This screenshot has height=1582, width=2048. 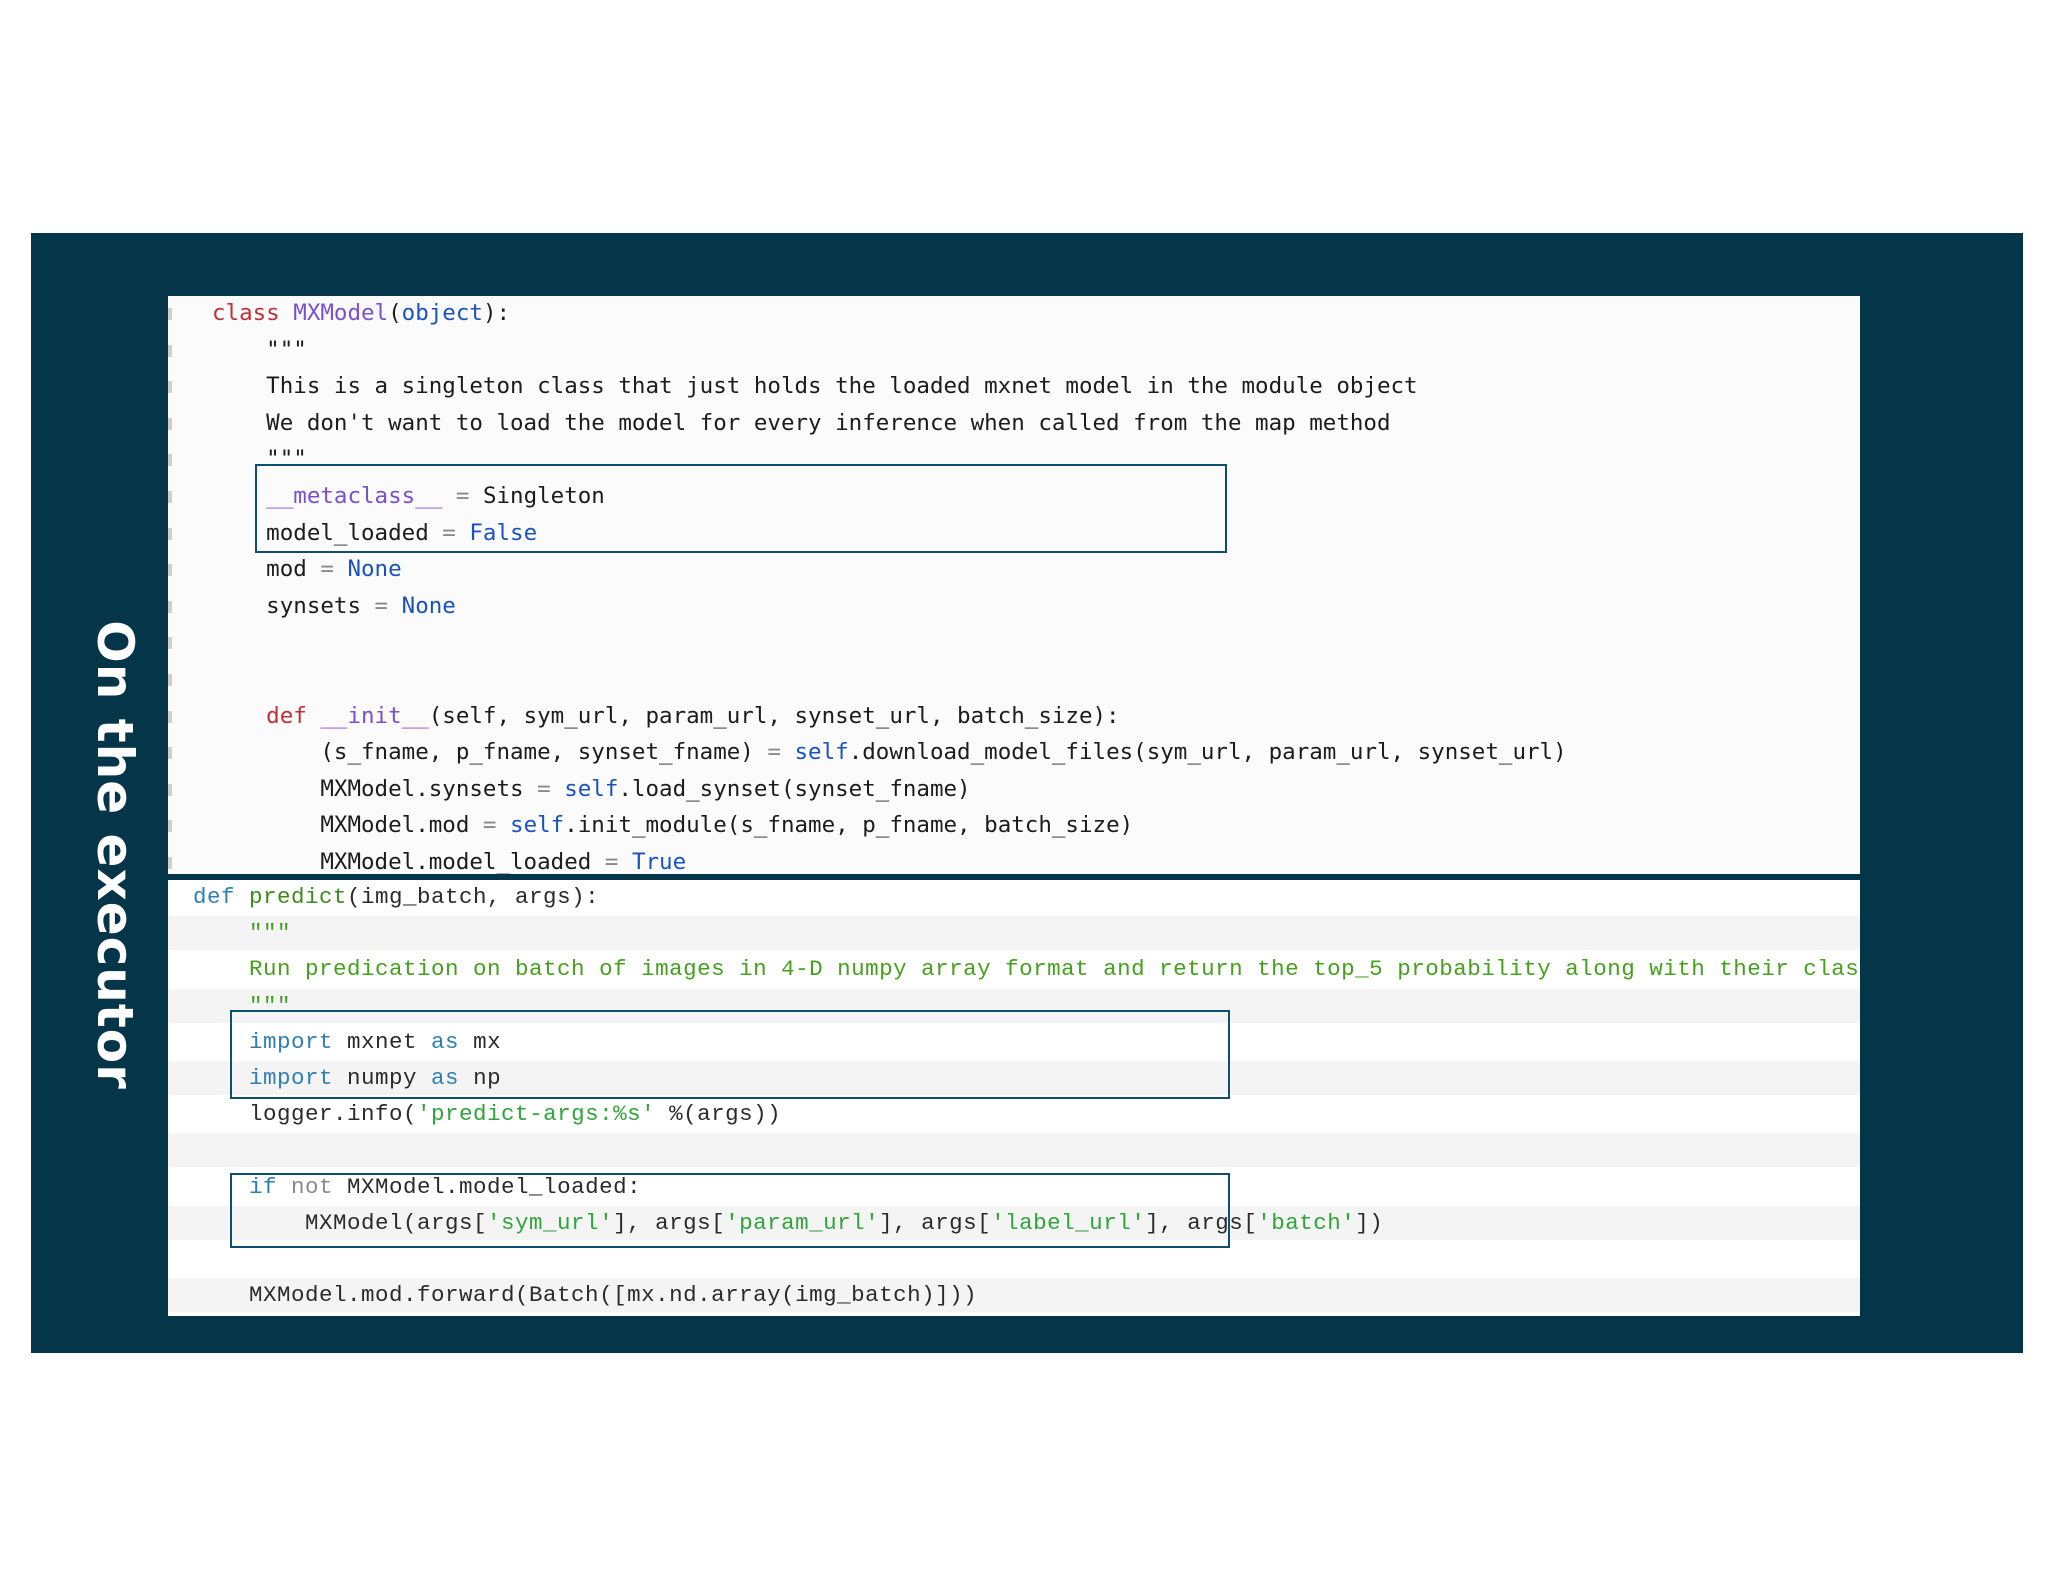 I want to click on code-token: False, so click(x=503, y=532).